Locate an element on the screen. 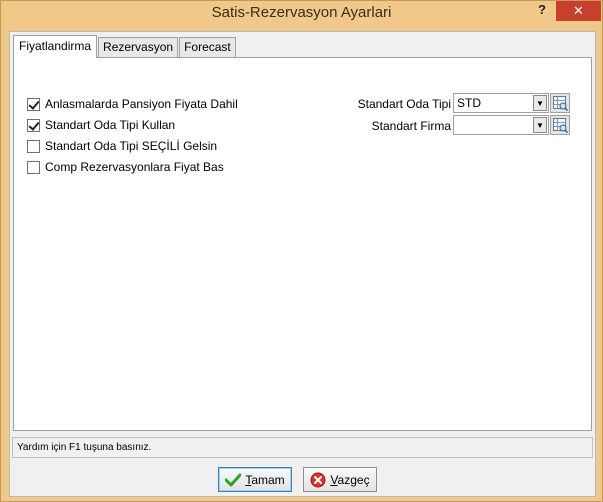  title-bar: Satis-Rezervasyon Ayarlari ? ✕ is located at coordinates (301, 13).